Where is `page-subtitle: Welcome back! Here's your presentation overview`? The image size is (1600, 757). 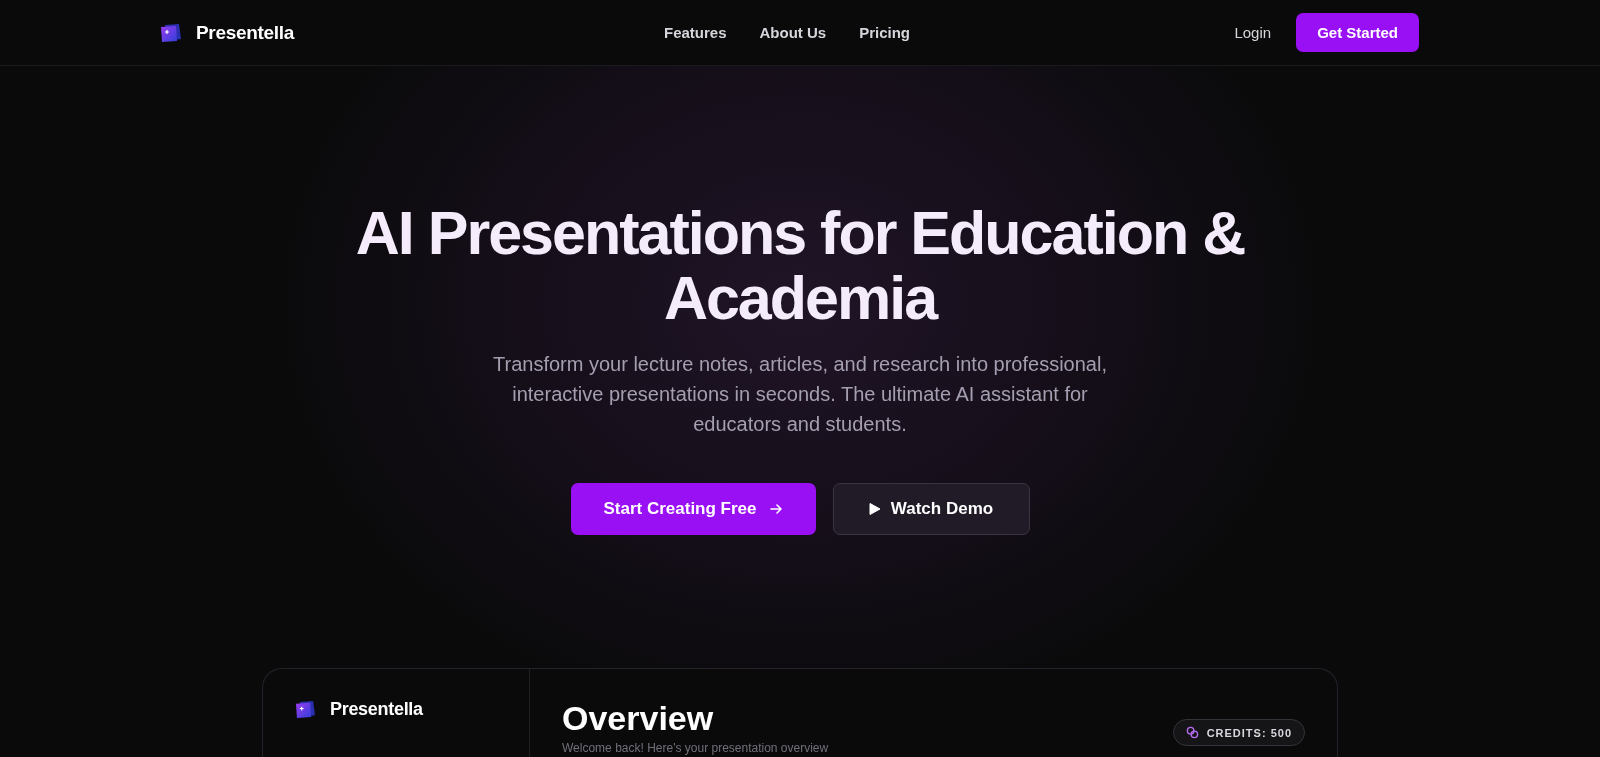
page-subtitle: Welcome back! Here's your presentation overview is located at coordinates (695, 748).